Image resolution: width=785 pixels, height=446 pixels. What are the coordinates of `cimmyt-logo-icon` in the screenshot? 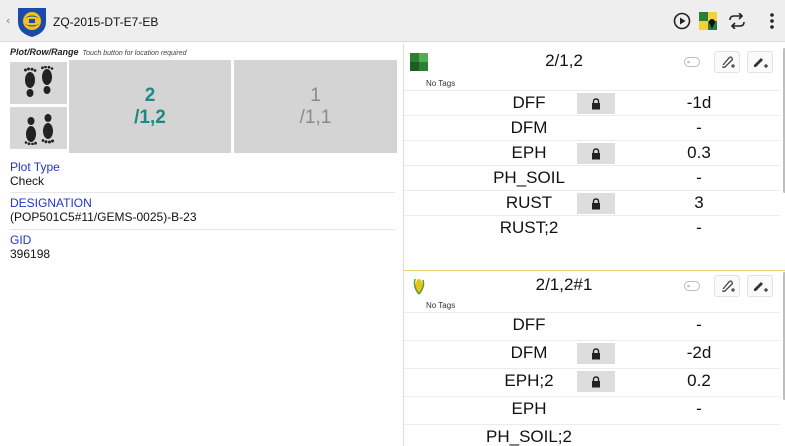 It's located at (32, 21).